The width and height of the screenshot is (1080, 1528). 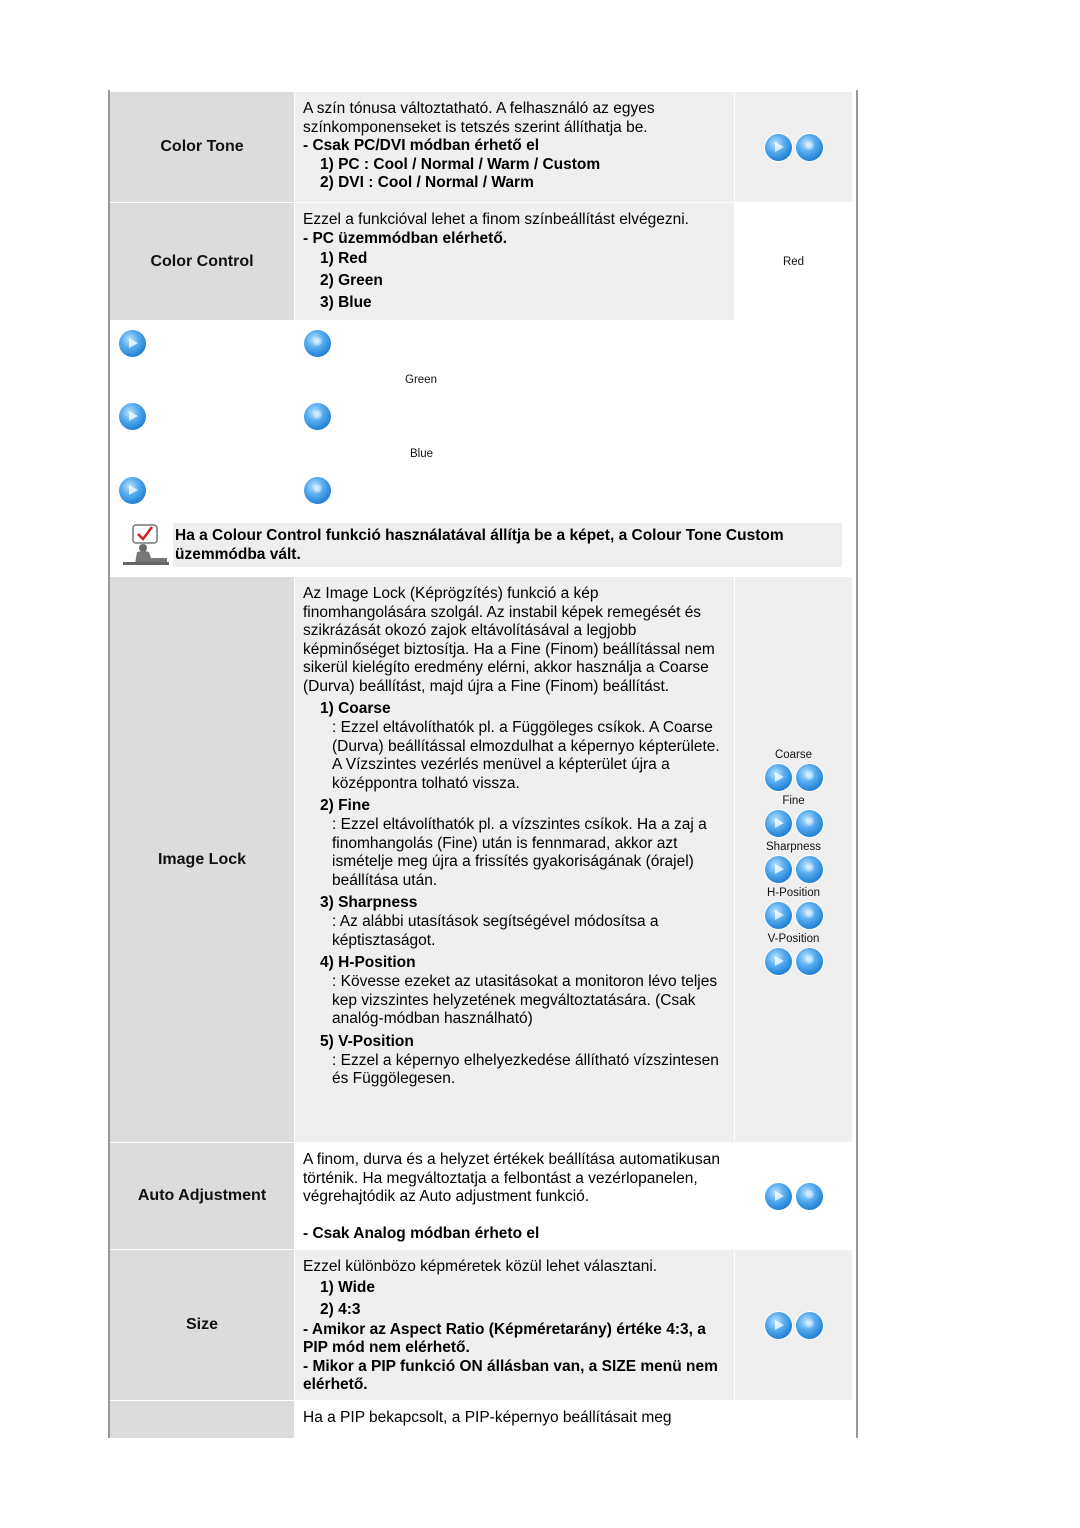 I want to click on size-item: 1) Wide, so click(x=347, y=1287).